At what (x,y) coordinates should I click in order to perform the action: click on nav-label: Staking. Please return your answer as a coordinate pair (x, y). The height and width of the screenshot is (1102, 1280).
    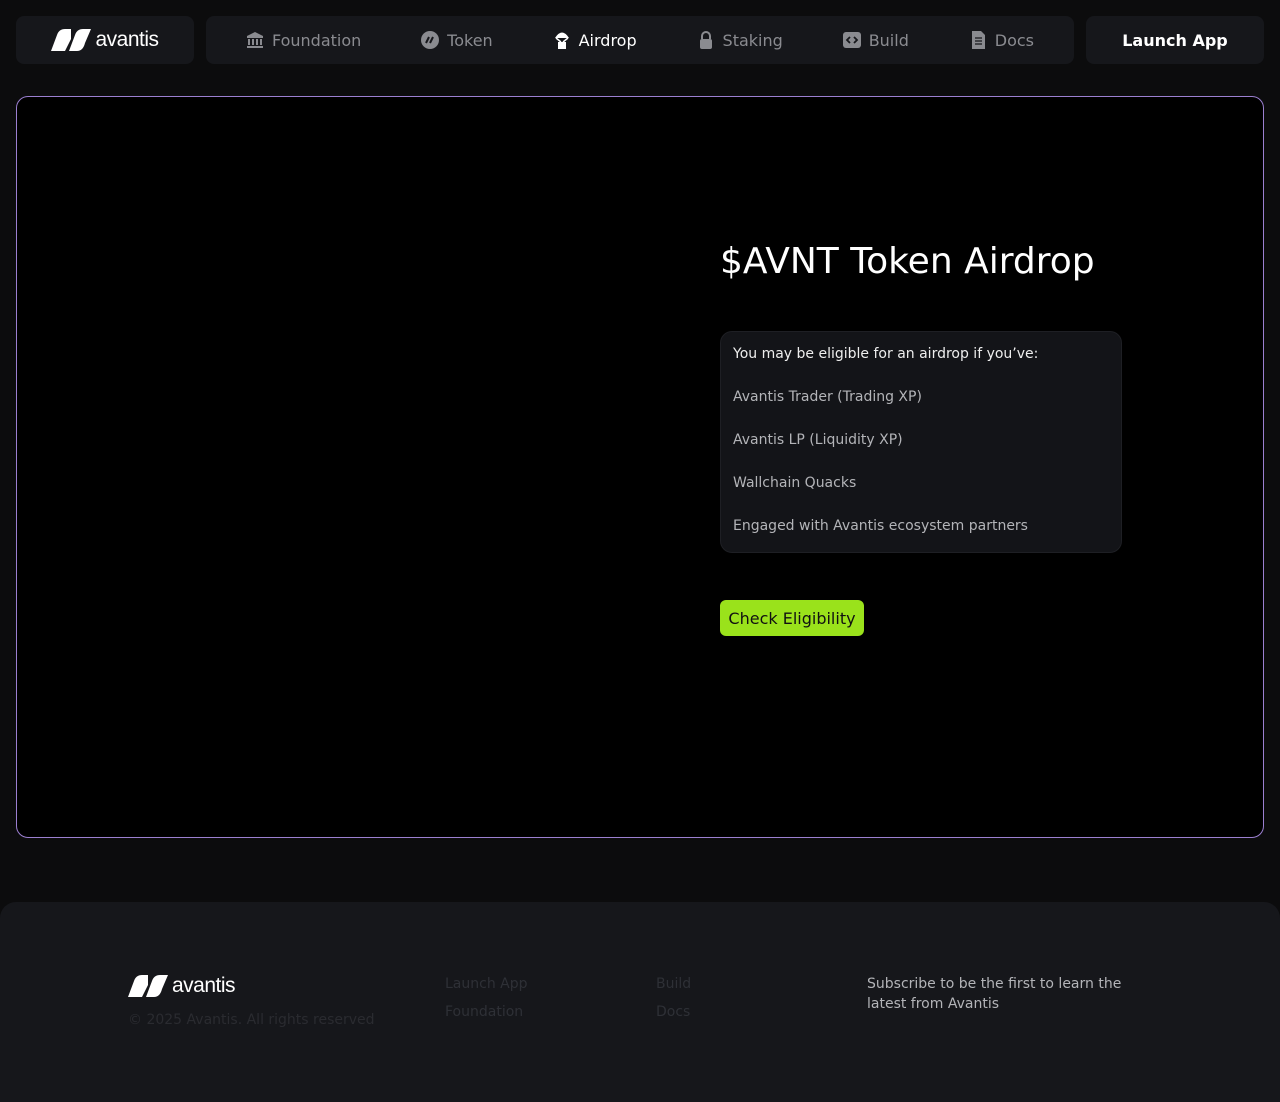
    Looking at the image, I should click on (752, 40).